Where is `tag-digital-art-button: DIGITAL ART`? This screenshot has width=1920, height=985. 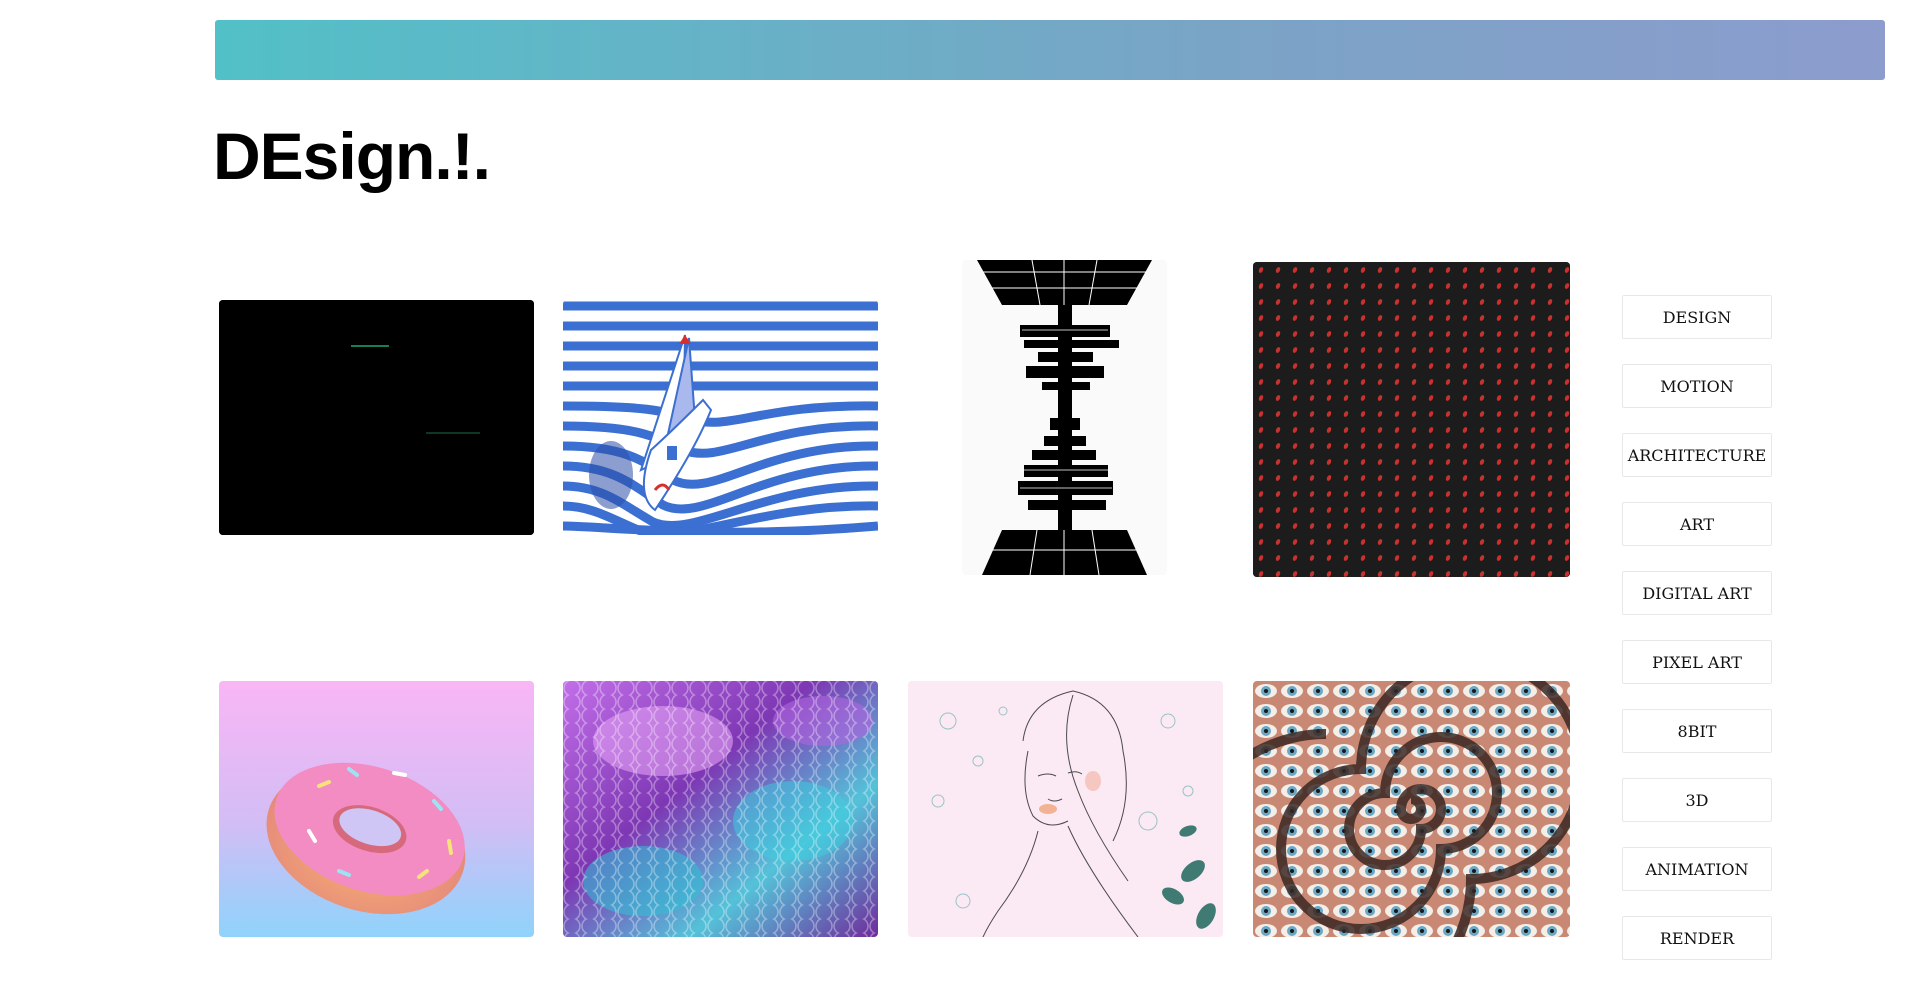 tag-digital-art-button: DIGITAL ART is located at coordinates (1697, 593).